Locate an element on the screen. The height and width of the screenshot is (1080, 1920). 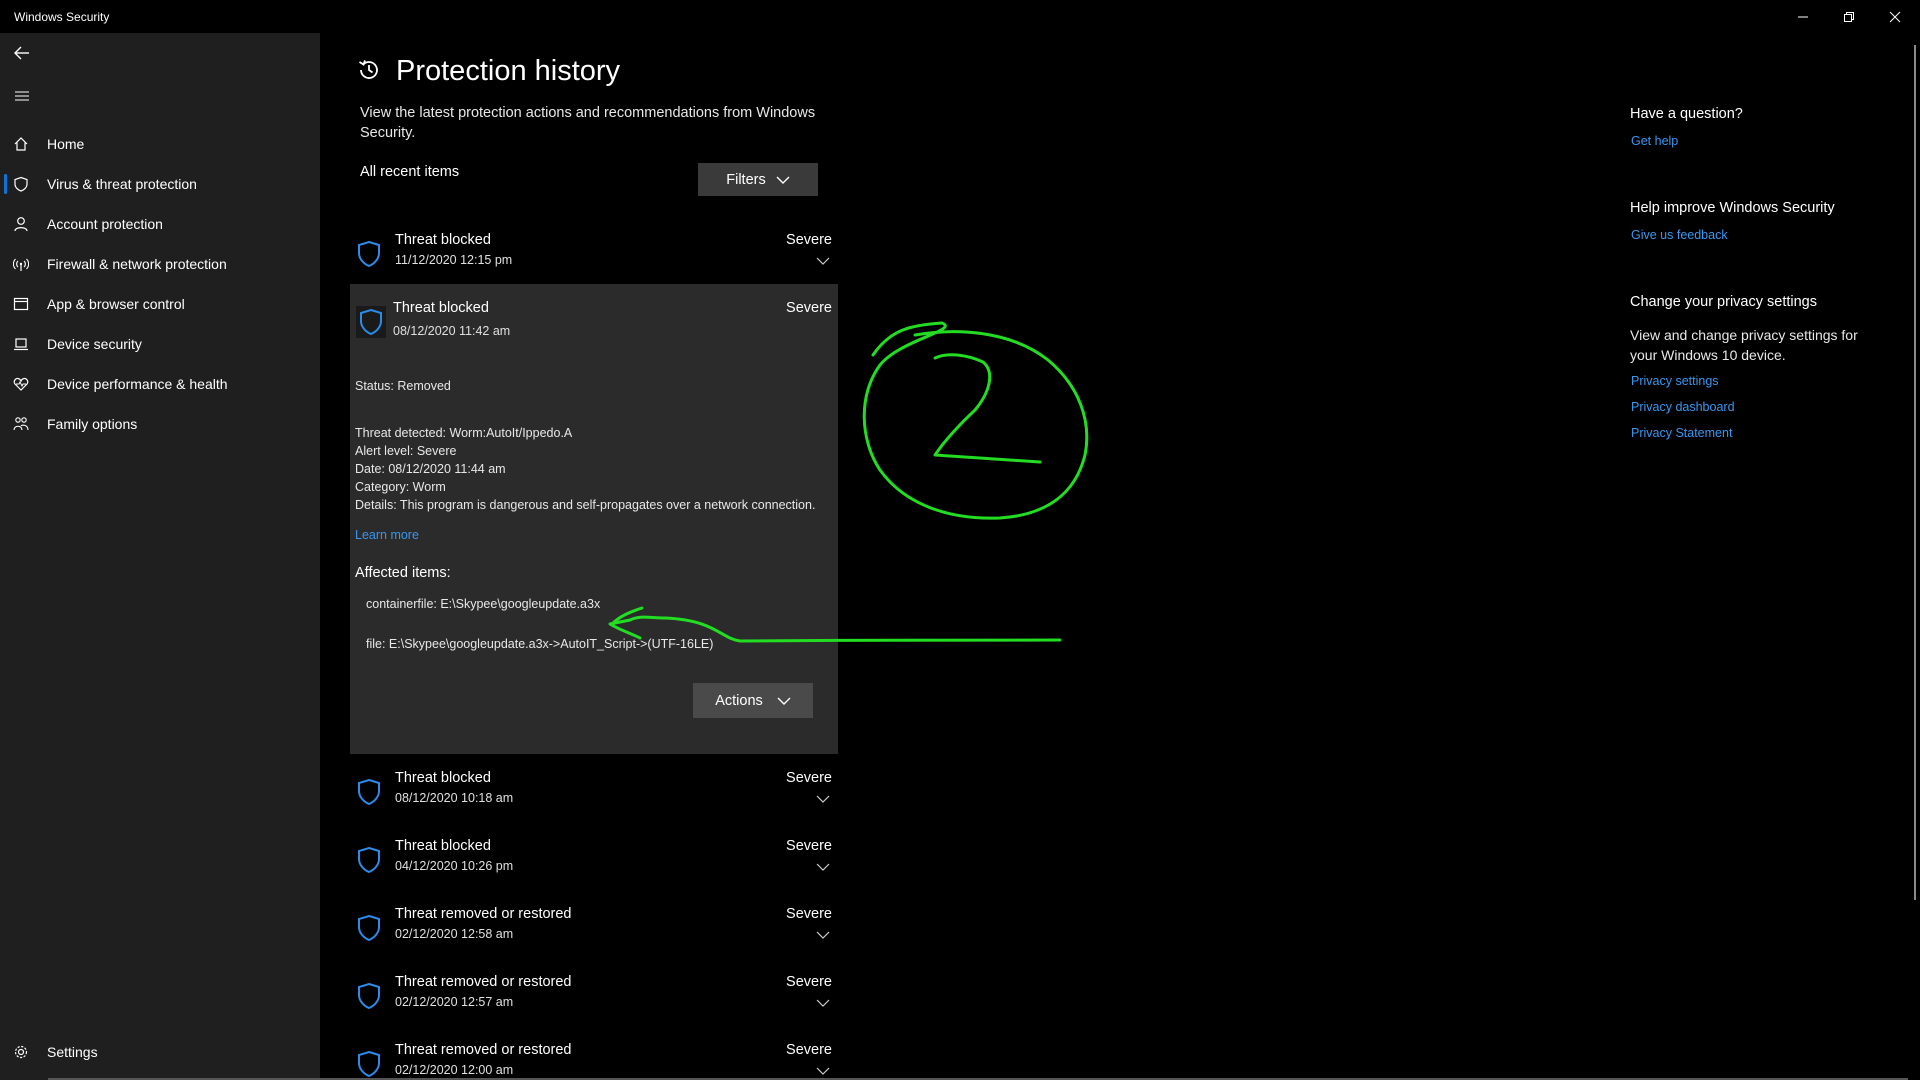
privacy-dashboard-link: Privacy dashboard is located at coordinates (1683, 407).